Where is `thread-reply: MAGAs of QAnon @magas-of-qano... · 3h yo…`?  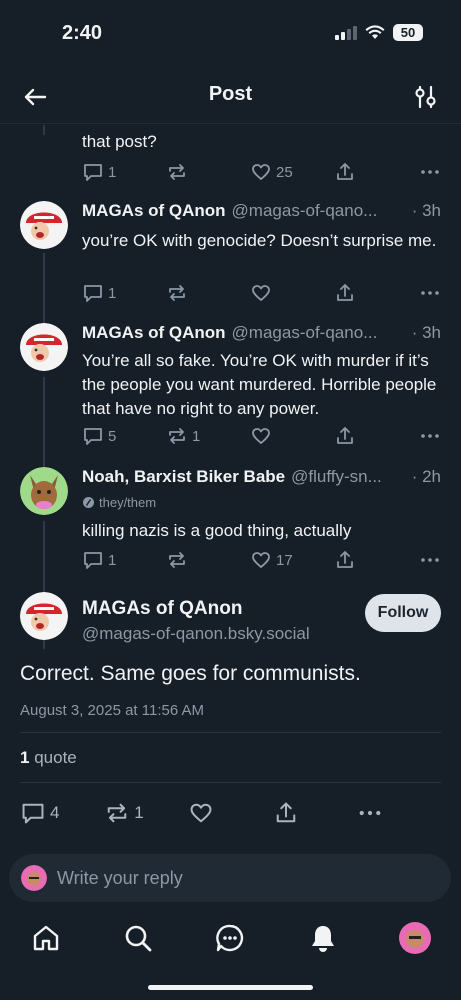
thread-reply: MAGAs of QAnon @magas-of-qano... · 3h yo… is located at coordinates (230, 261).